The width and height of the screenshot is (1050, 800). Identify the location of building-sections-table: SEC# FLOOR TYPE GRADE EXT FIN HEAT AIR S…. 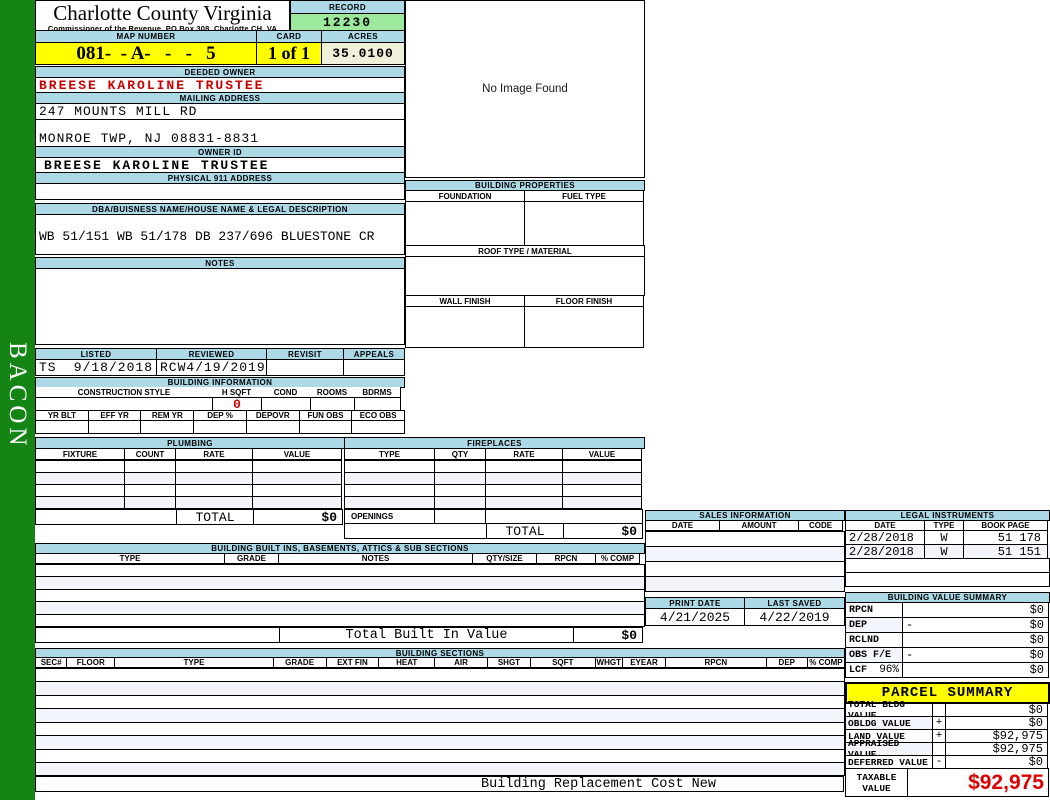
(440, 724).